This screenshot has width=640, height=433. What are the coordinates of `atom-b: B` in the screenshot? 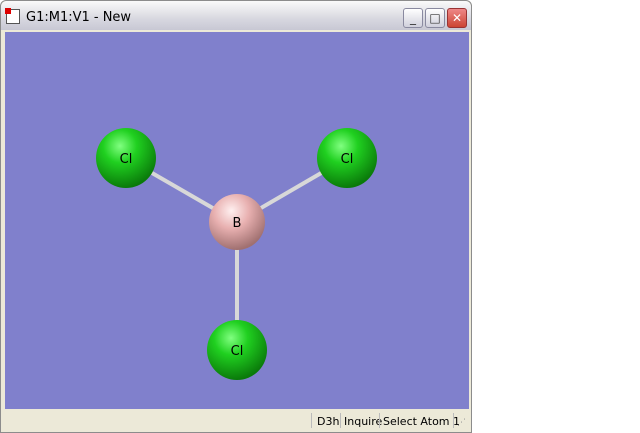 It's located at (237, 222).